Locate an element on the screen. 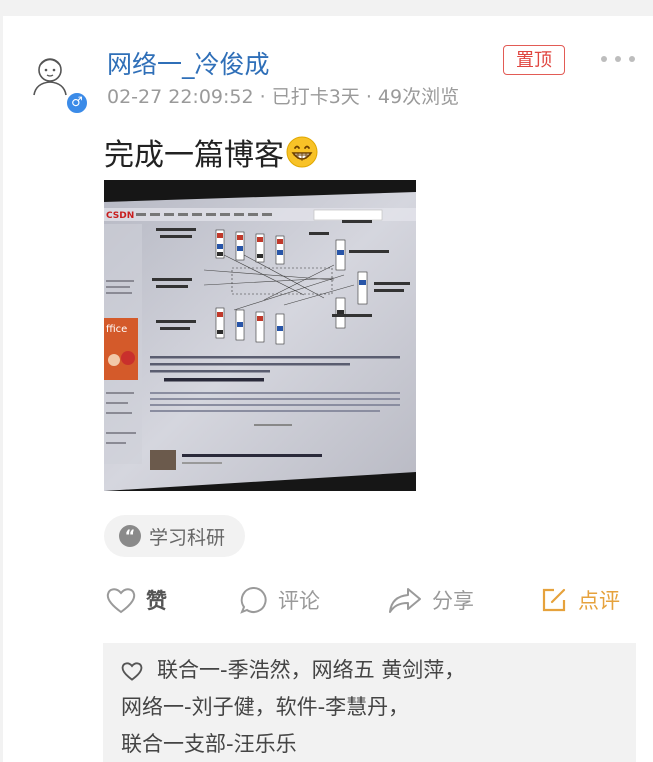  quote-icon: “ is located at coordinates (130, 536).